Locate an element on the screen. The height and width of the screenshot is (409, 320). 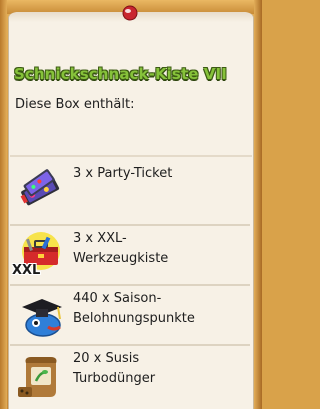
list-item: XXL 3 x XXL- Werkzeugkiste is located at coordinates (130, 257).